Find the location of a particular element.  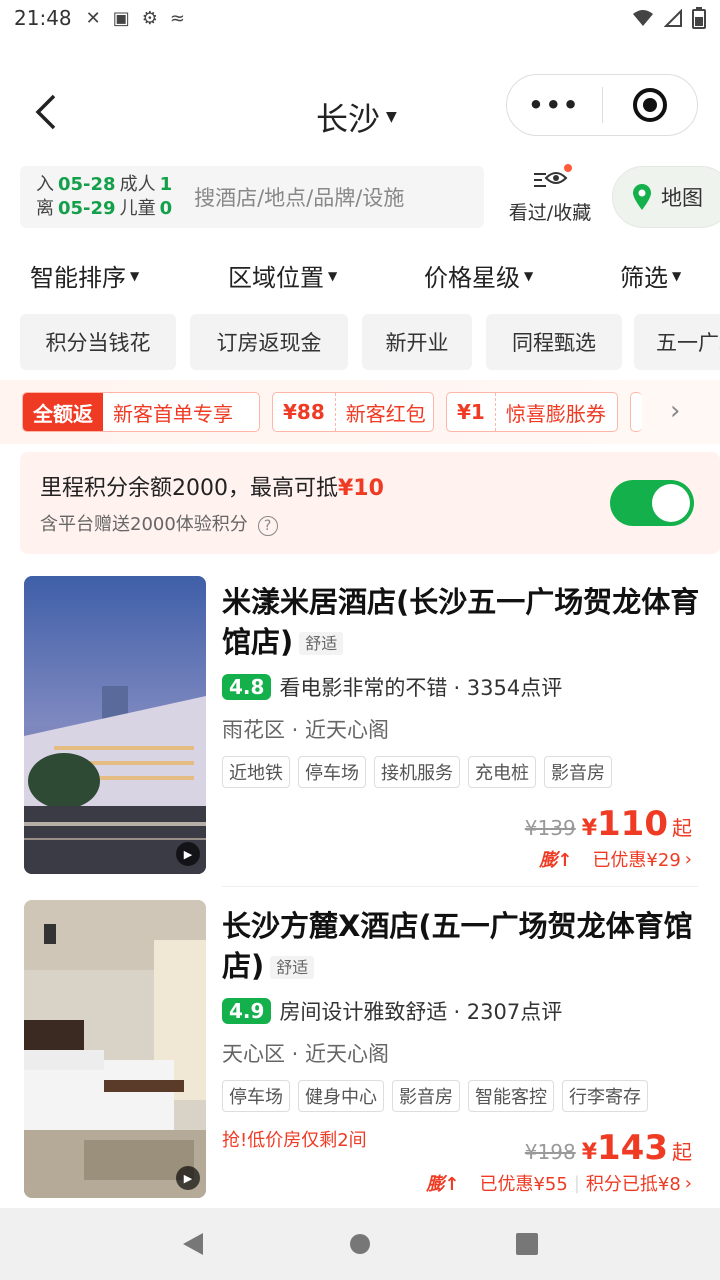

mini-program-capsule: ••• is located at coordinates (602, 105).